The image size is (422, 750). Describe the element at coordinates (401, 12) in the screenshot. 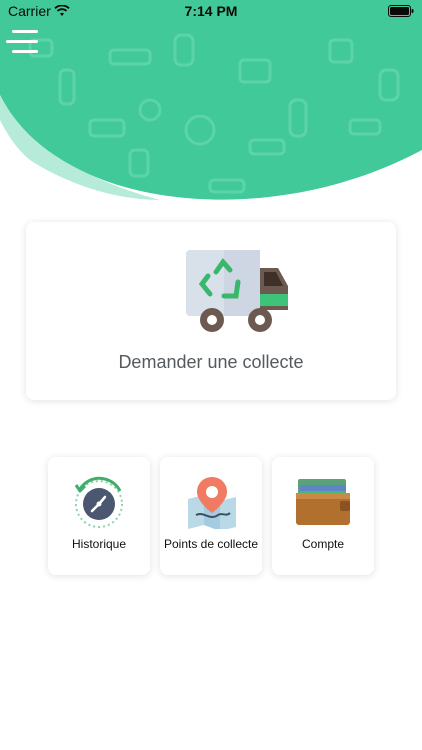

I see `battery-icon` at that location.